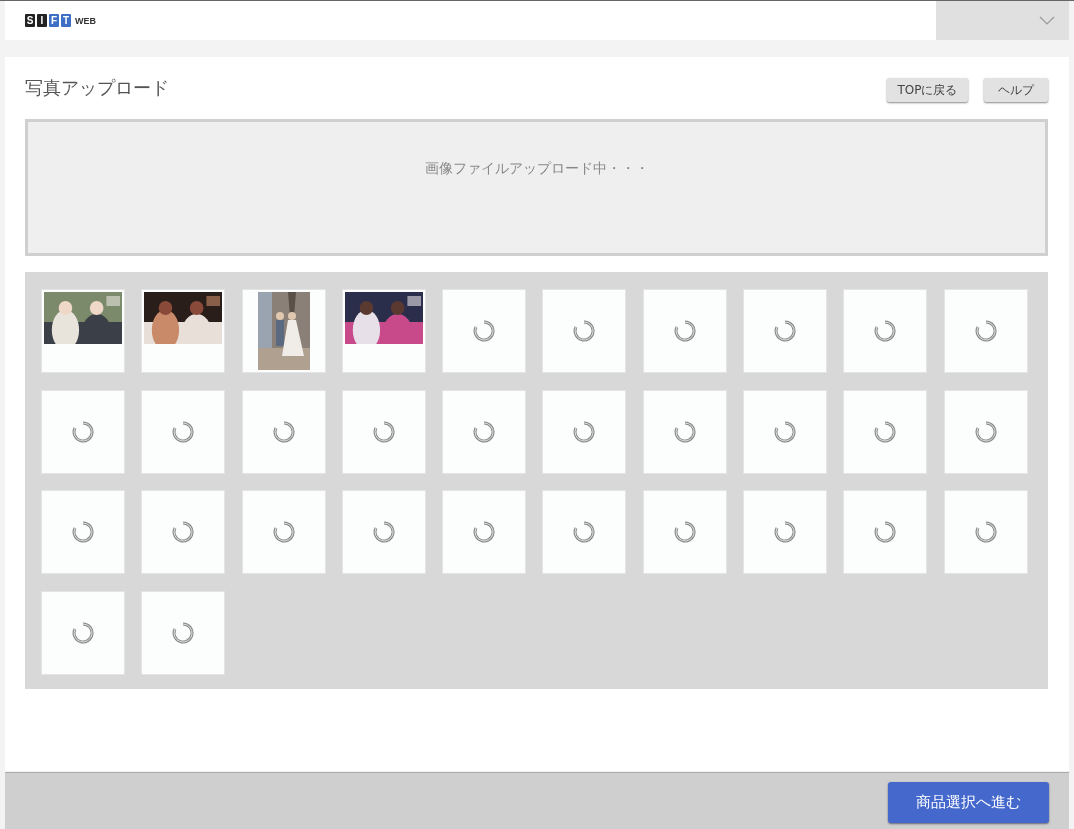  Describe the element at coordinates (536, 168) in the screenshot. I see `upload-status: 画像ファイルアップロード中・・・` at that location.